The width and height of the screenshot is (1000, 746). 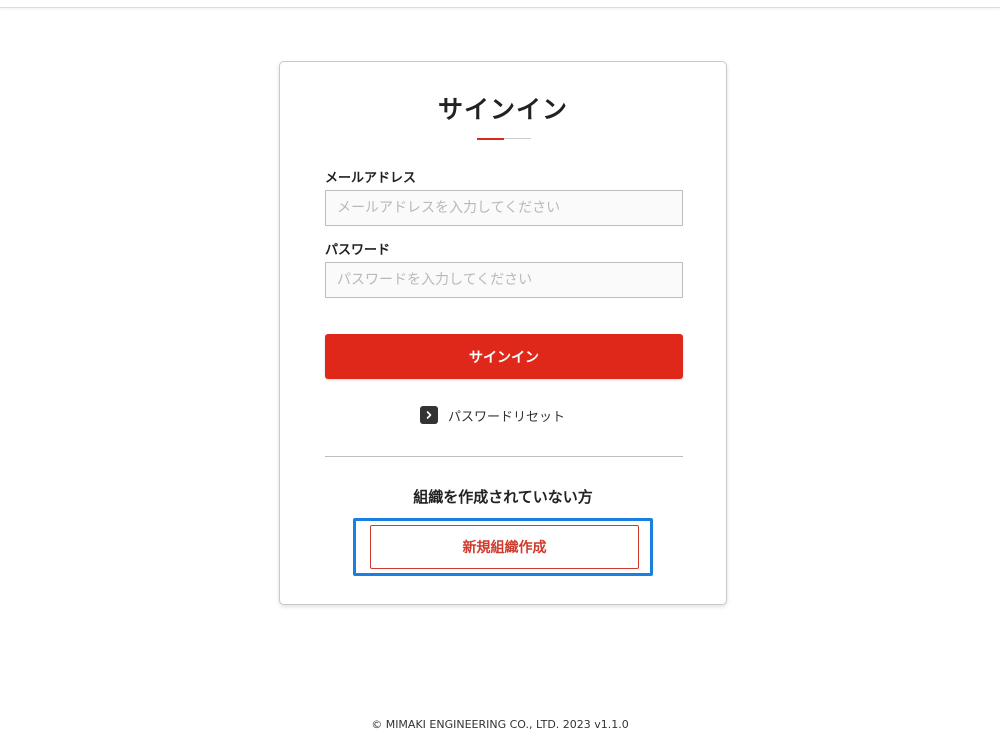 What do you see at coordinates (371, 178) in the screenshot?
I see `email-label: メールアドレス` at bounding box center [371, 178].